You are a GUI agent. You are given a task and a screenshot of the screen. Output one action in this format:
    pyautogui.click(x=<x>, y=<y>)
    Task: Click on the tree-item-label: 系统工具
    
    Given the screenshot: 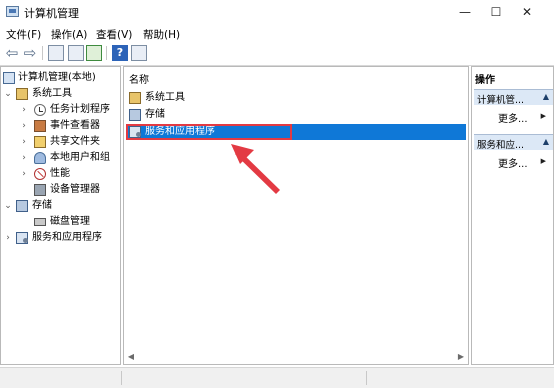 What is the action you would take?
    pyautogui.click(x=52, y=93)
    